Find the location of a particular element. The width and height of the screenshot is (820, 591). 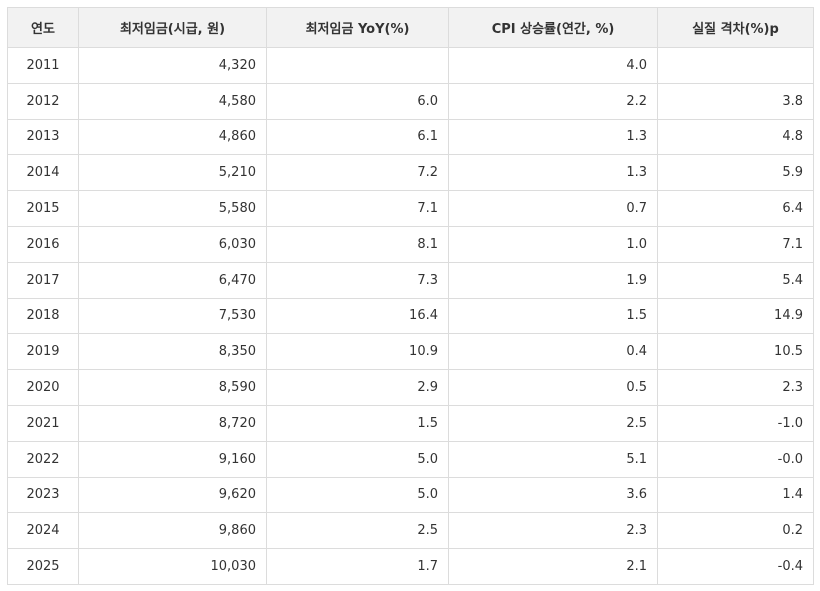

table-row: 2024 9,860 2.5 2.3 0.2 is located at coordinates (410, 531).